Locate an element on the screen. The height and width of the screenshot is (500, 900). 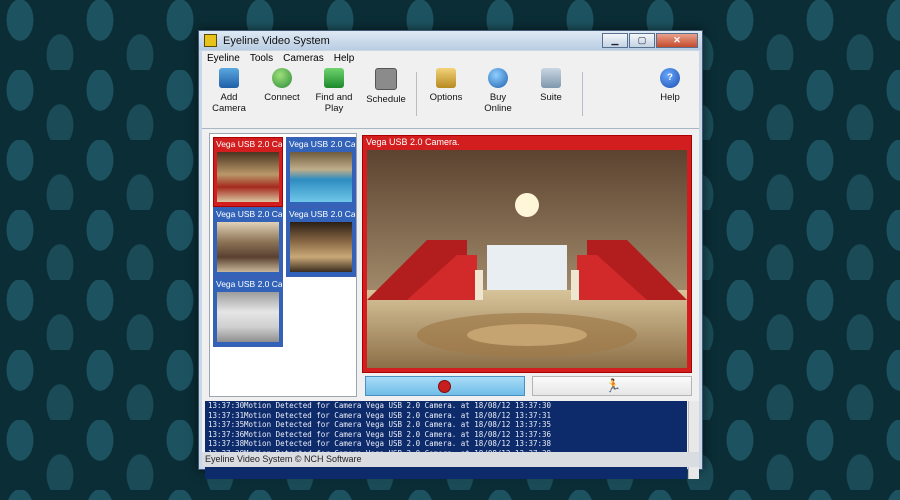
suite-icon is located at coordinates (551, 78).